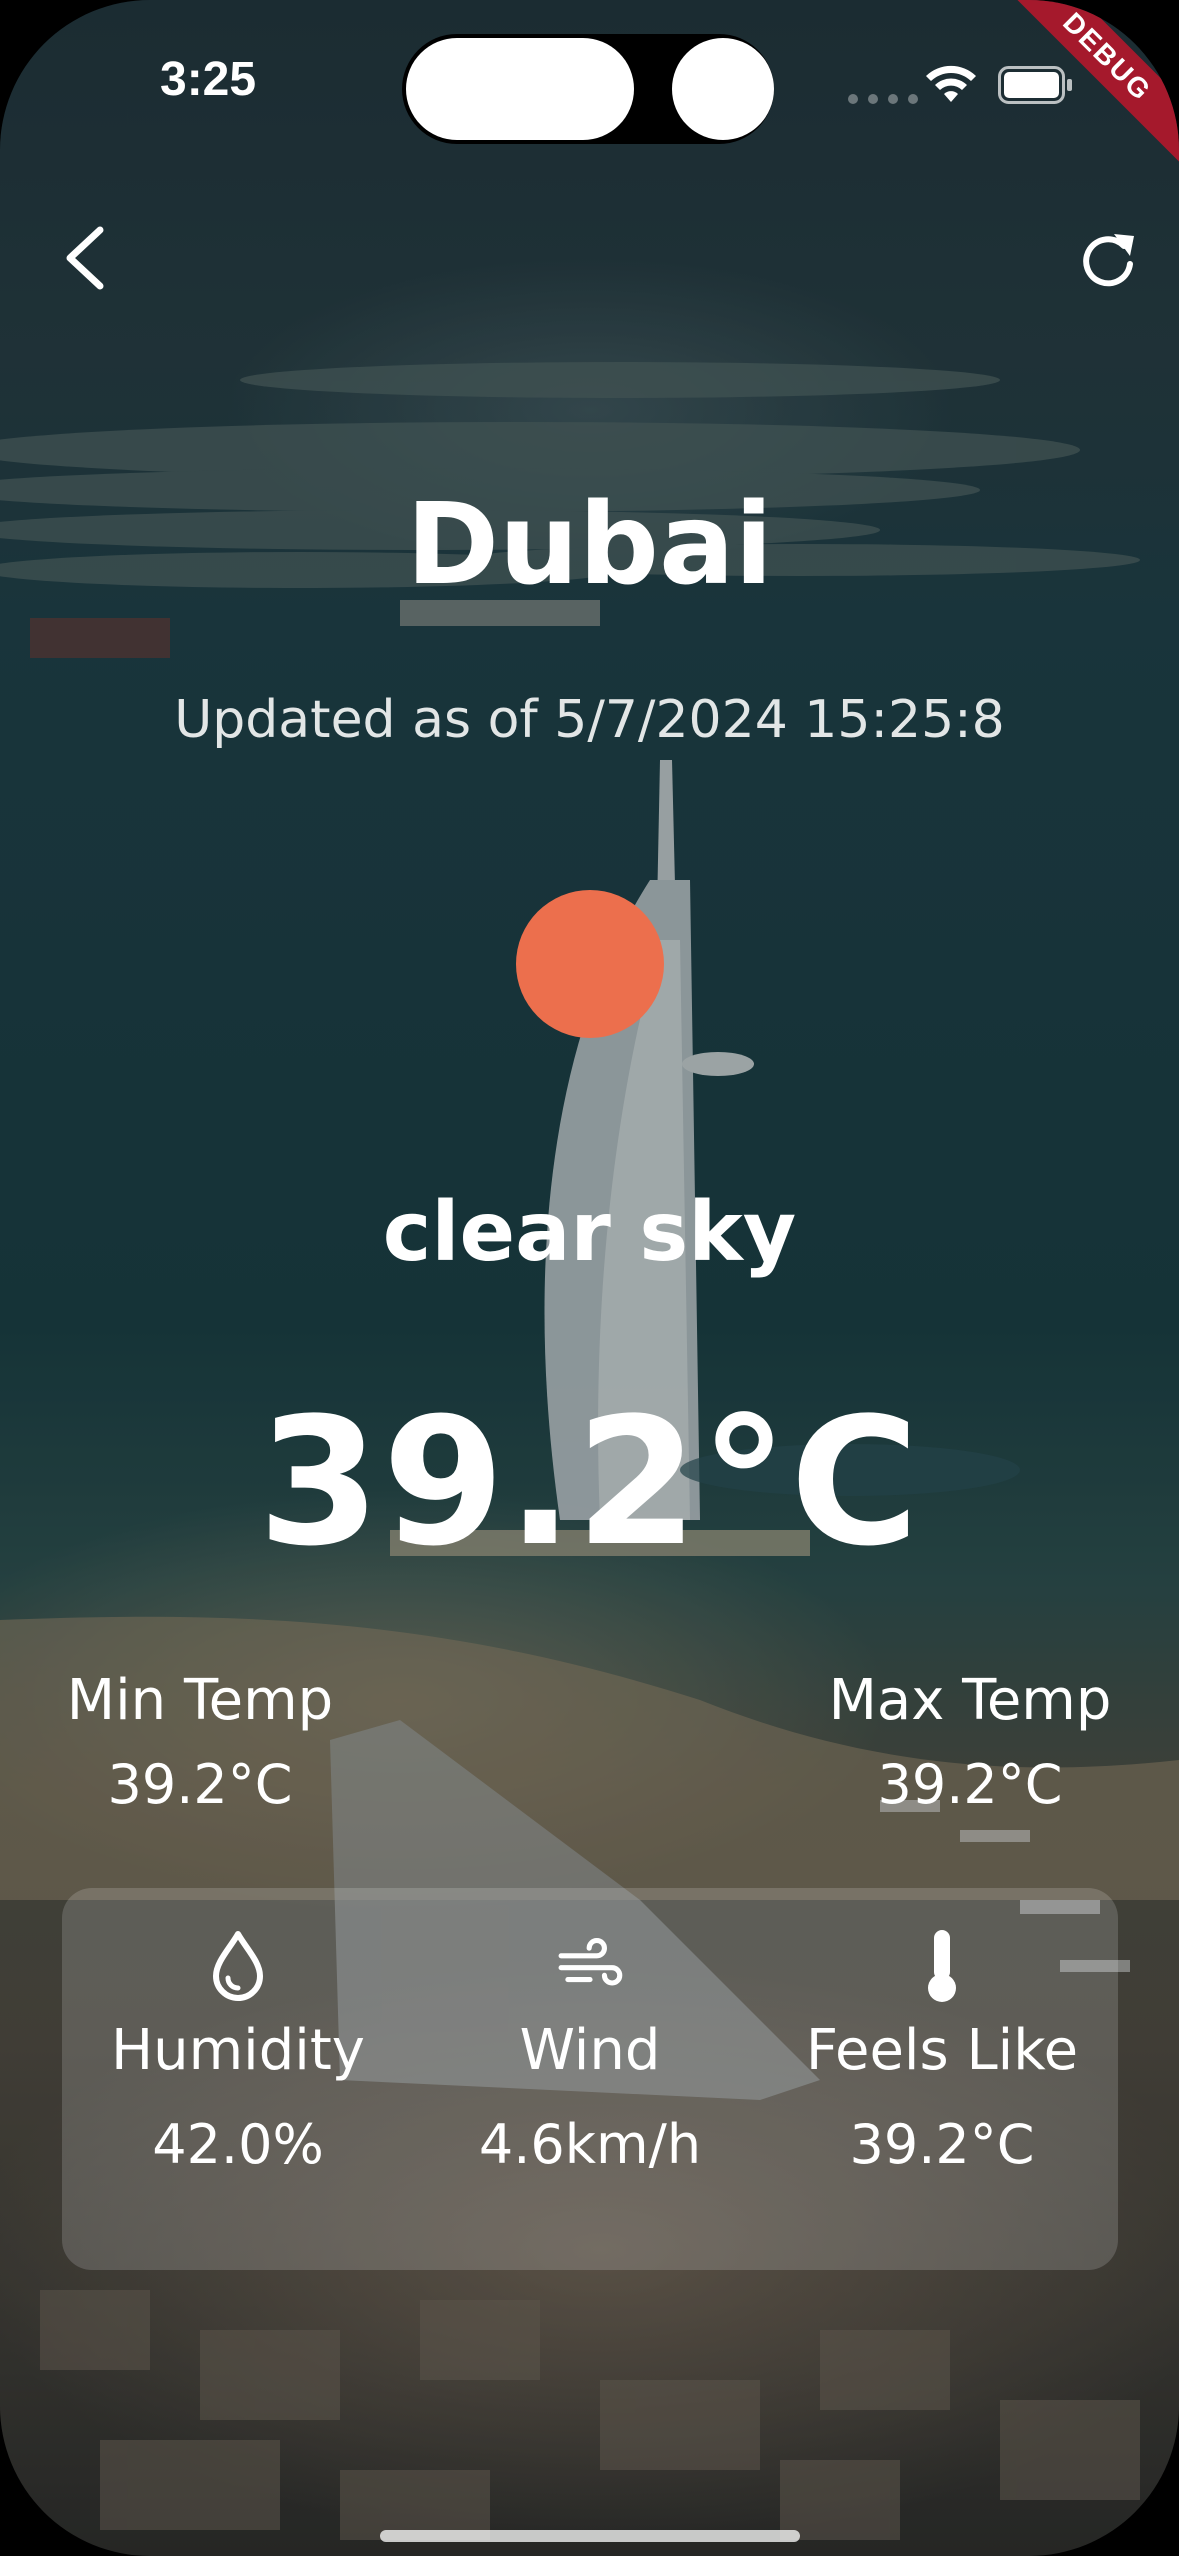 The height and width of the screenshot is (2556, 1179). Describe the element at coordinates (589, 1482) in the screenshot. I see `current-temperature: 39.2°C` at that location.